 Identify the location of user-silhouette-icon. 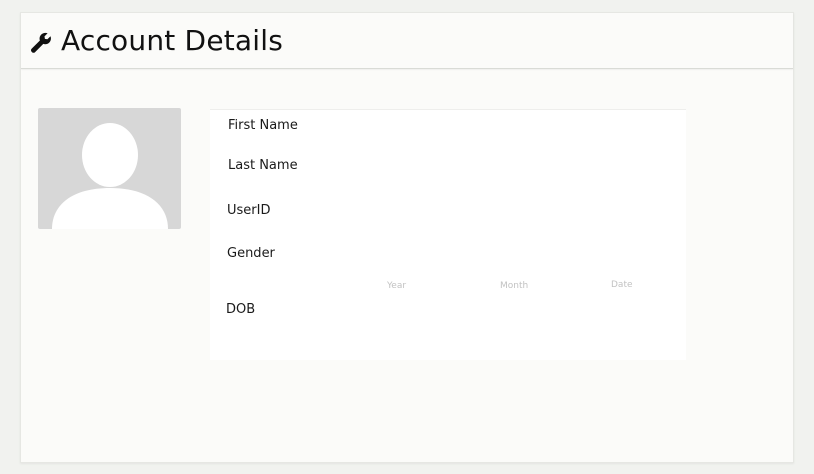
(110, 176).